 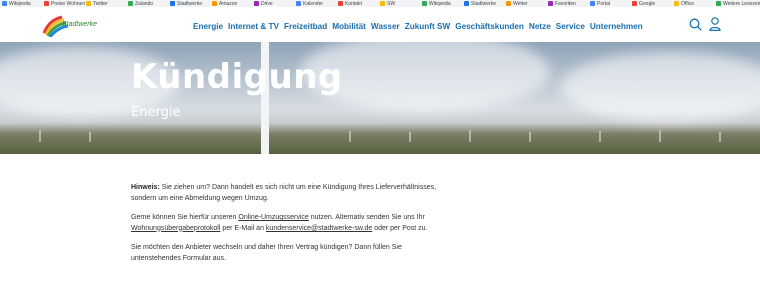 What do you see at coordinates (228, 3) in the screenshot?
I see `bookmark-label: Amazon` at bounding box center [228, 3].